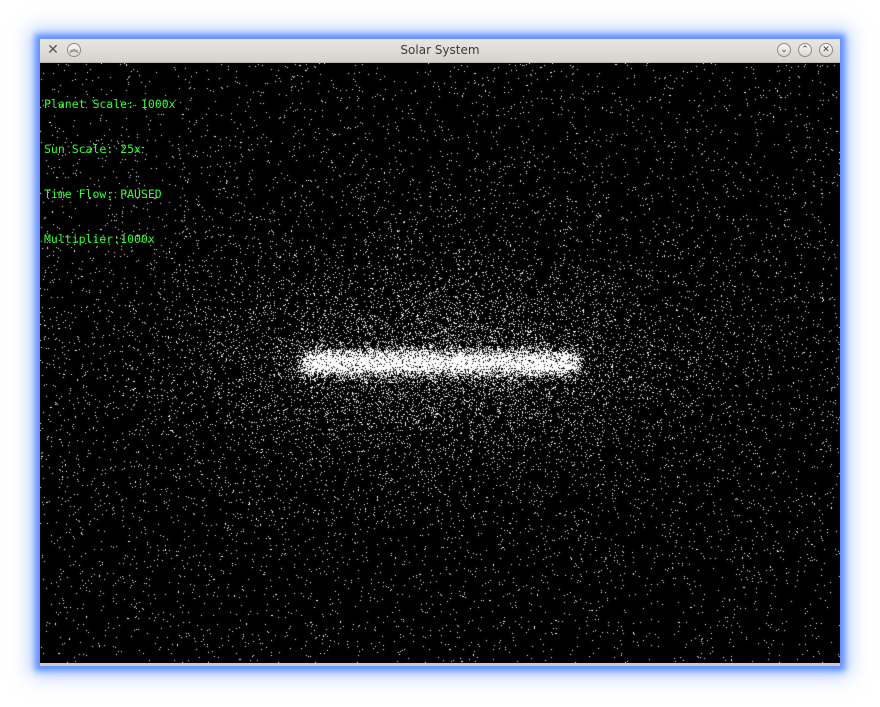 The image size is (880, 707). What do you see at coordinates (110, 104) in the screenshot?
I see `hud-planet-scale: Planet Scale: 1000x` at bounding box center [110, 104].